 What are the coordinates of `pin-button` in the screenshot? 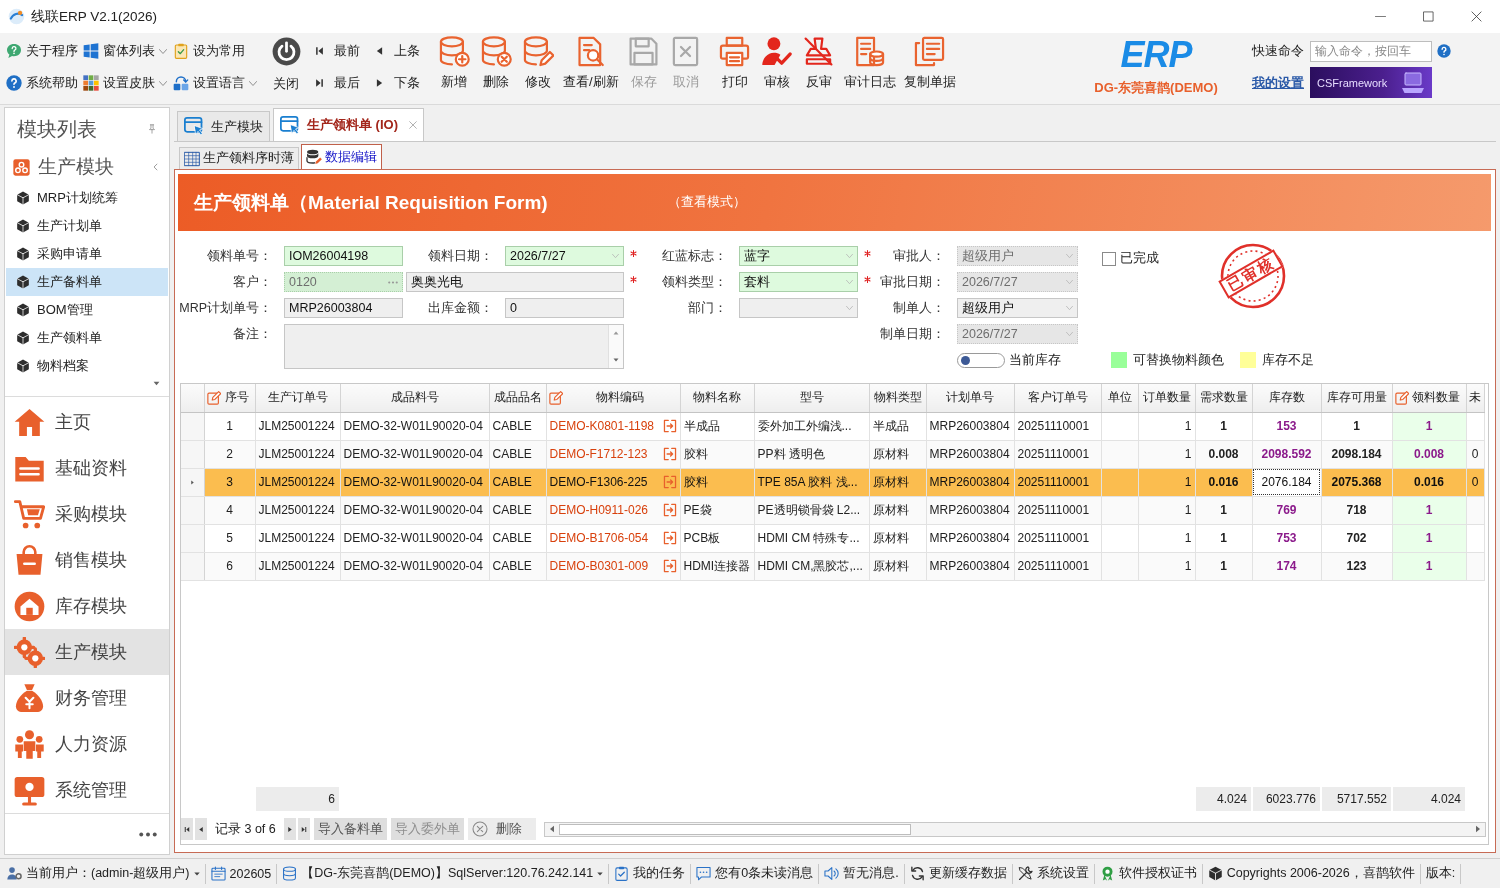 It's located at (152, 129).